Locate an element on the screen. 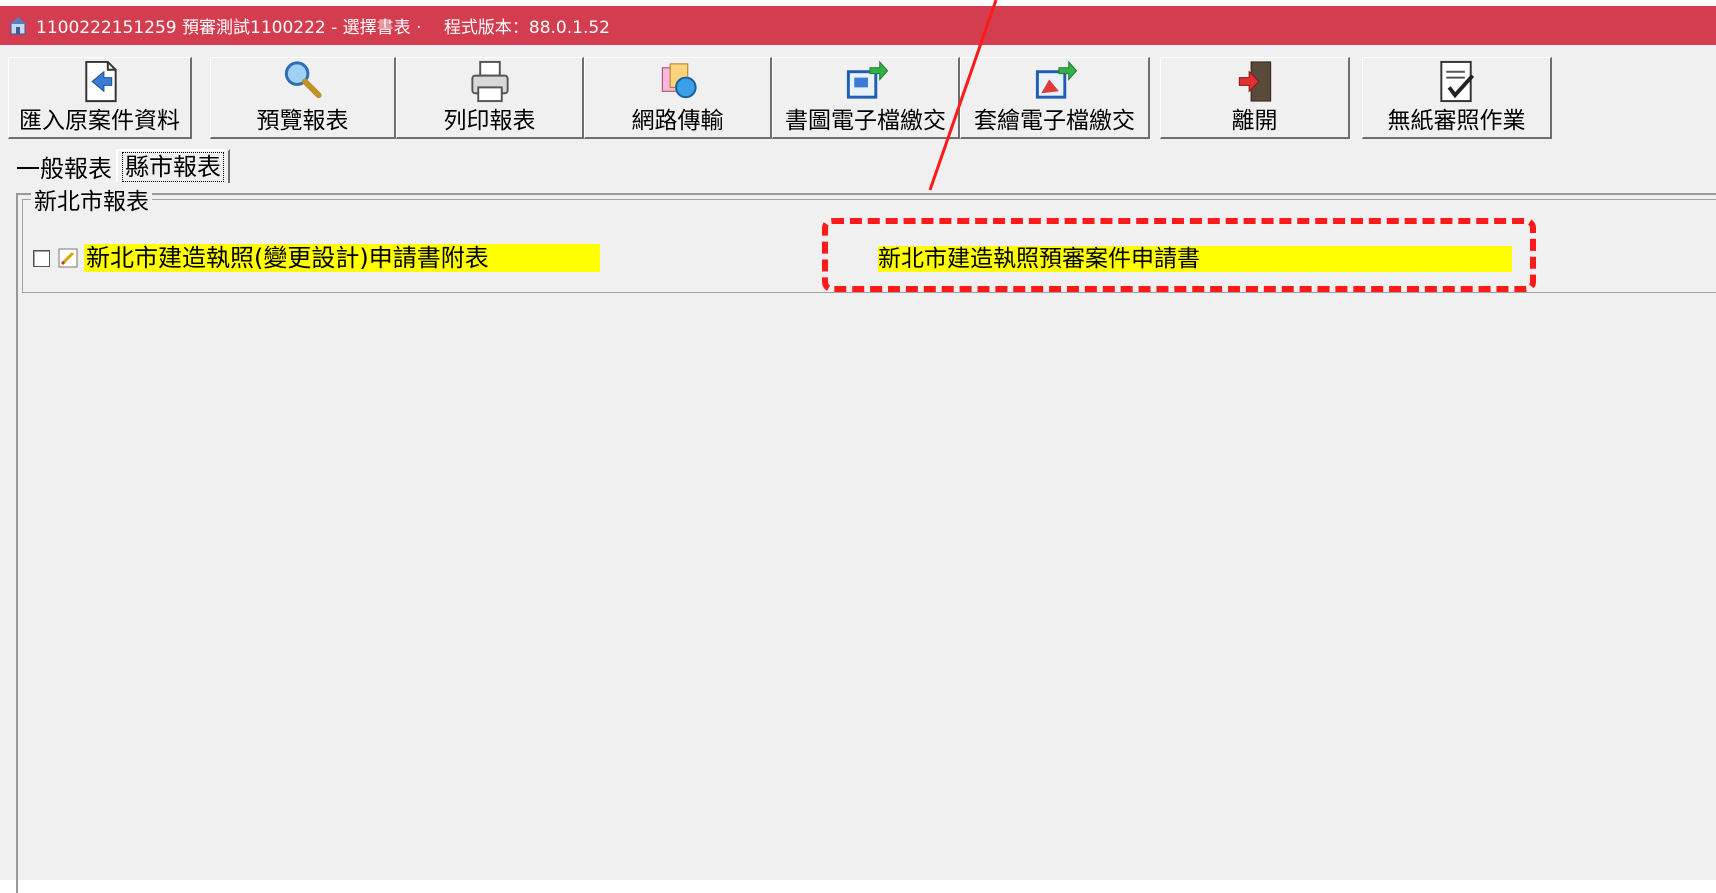 The height and width of the screenshot is (893, 1716). annotation-arrow is located at coordinates (963, 95).